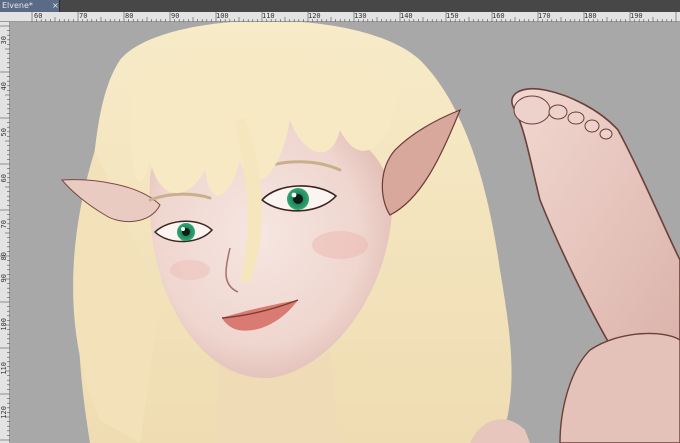 This screenshot has height=443, width=680. I want to click on vertical-ruler: 30 40 50 60 70 80 90 100 110 120, so click(5, 232).